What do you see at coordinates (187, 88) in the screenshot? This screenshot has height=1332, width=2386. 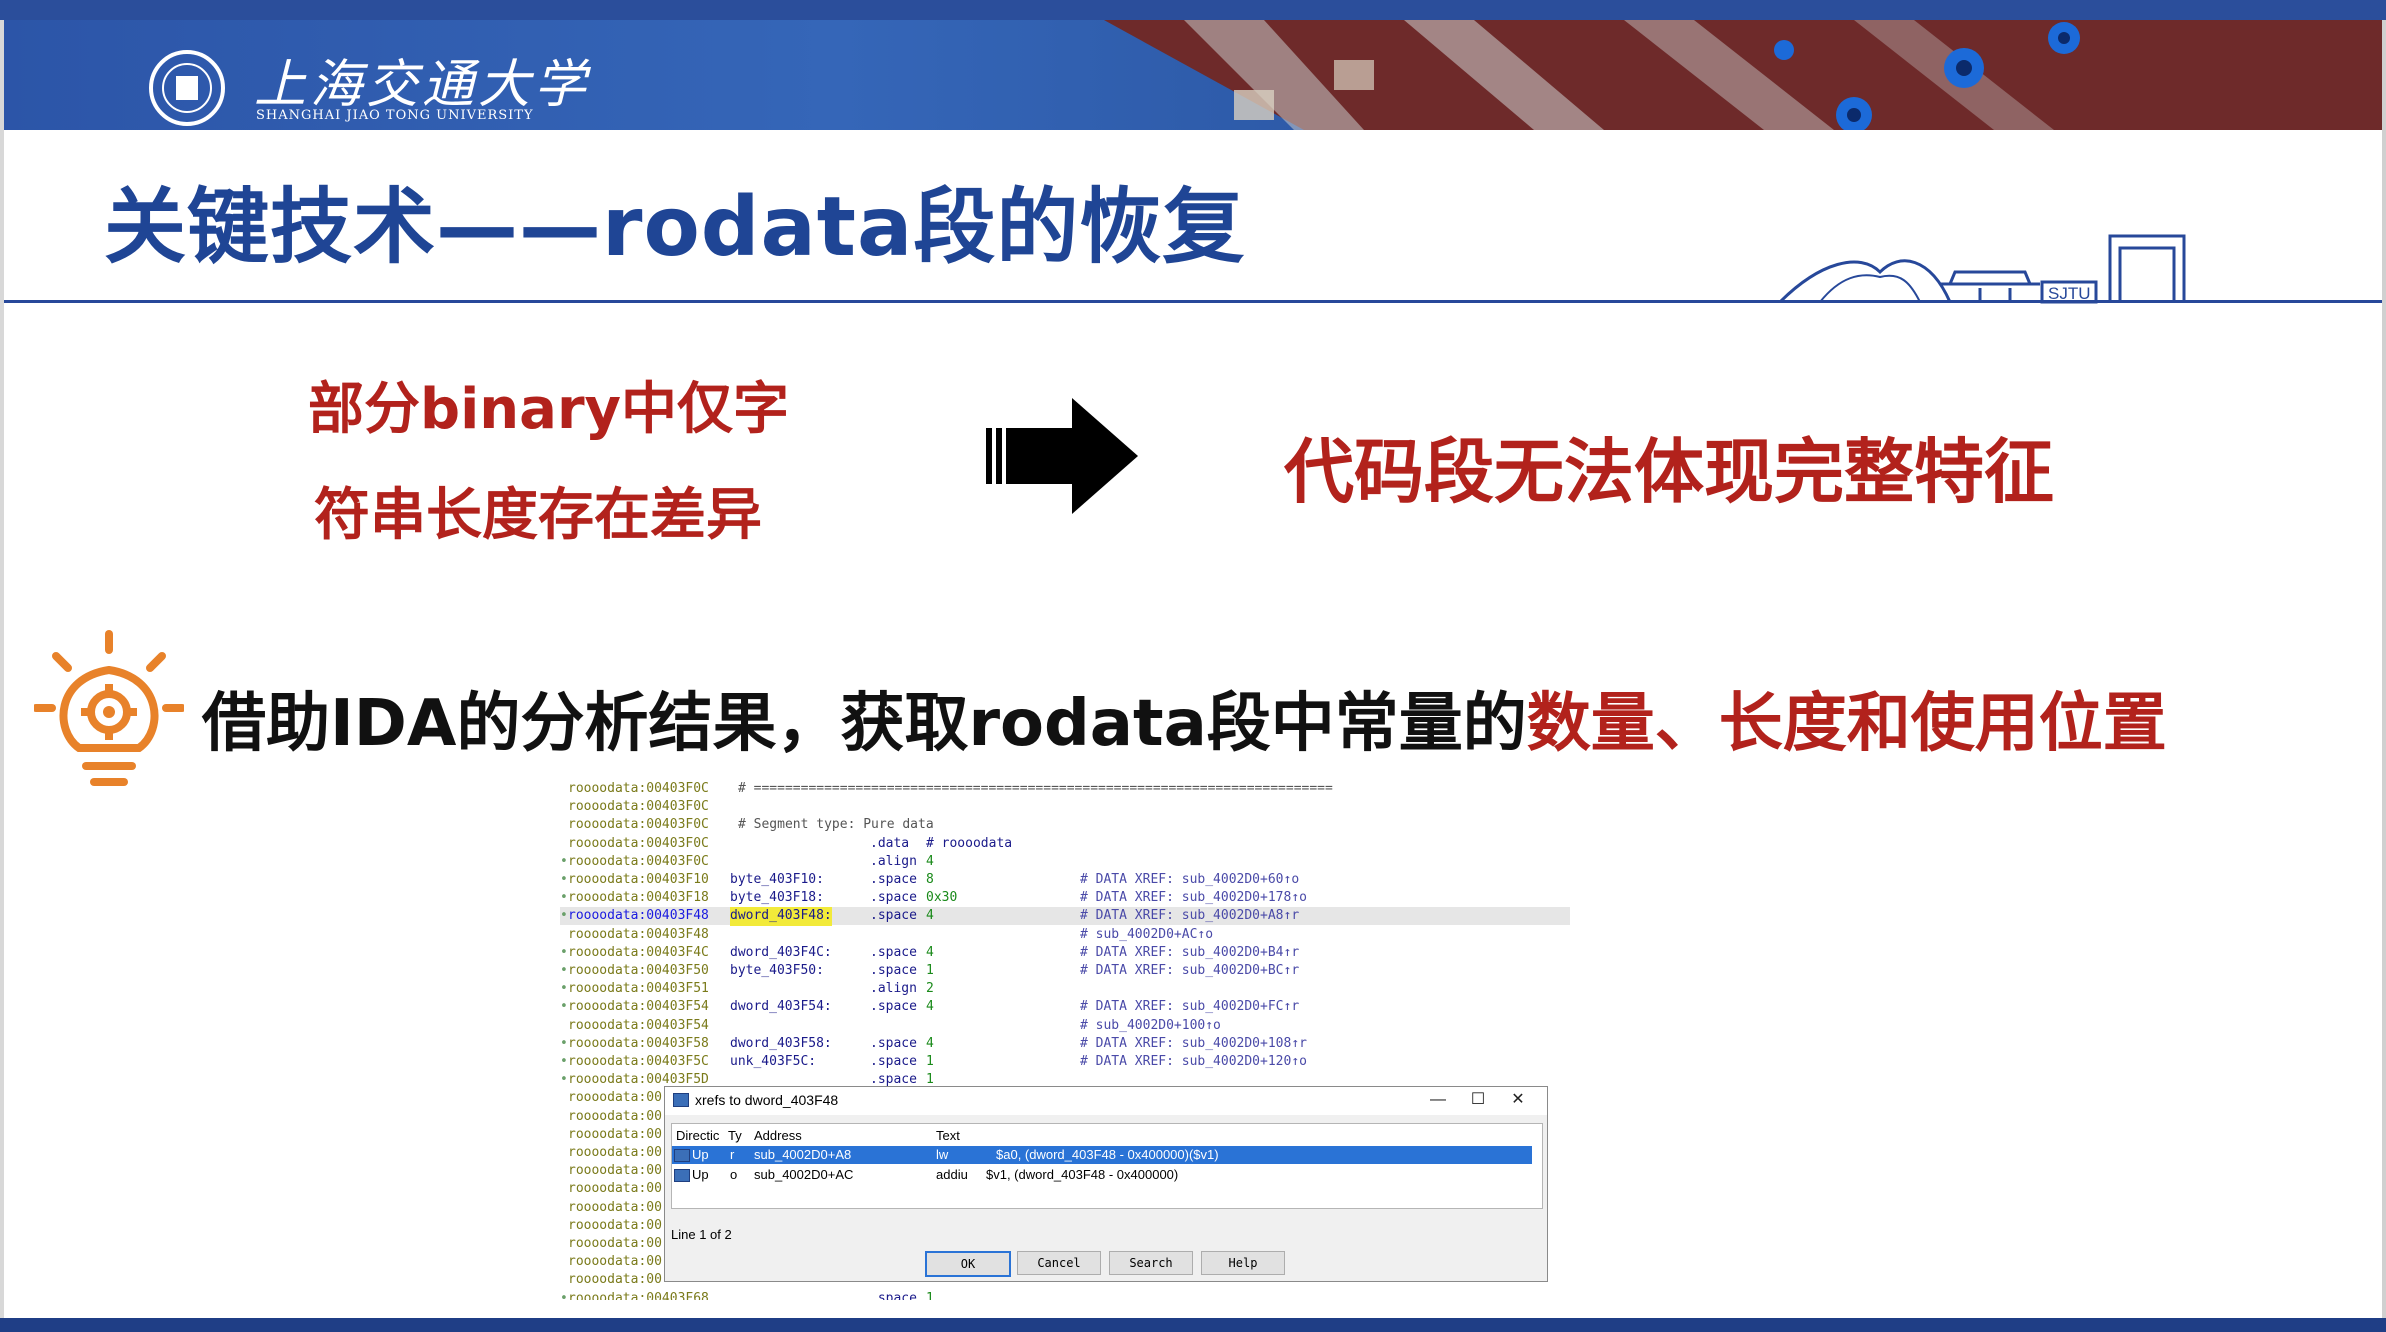 I see `university-seal-icon` at bounding box center [187, 88].